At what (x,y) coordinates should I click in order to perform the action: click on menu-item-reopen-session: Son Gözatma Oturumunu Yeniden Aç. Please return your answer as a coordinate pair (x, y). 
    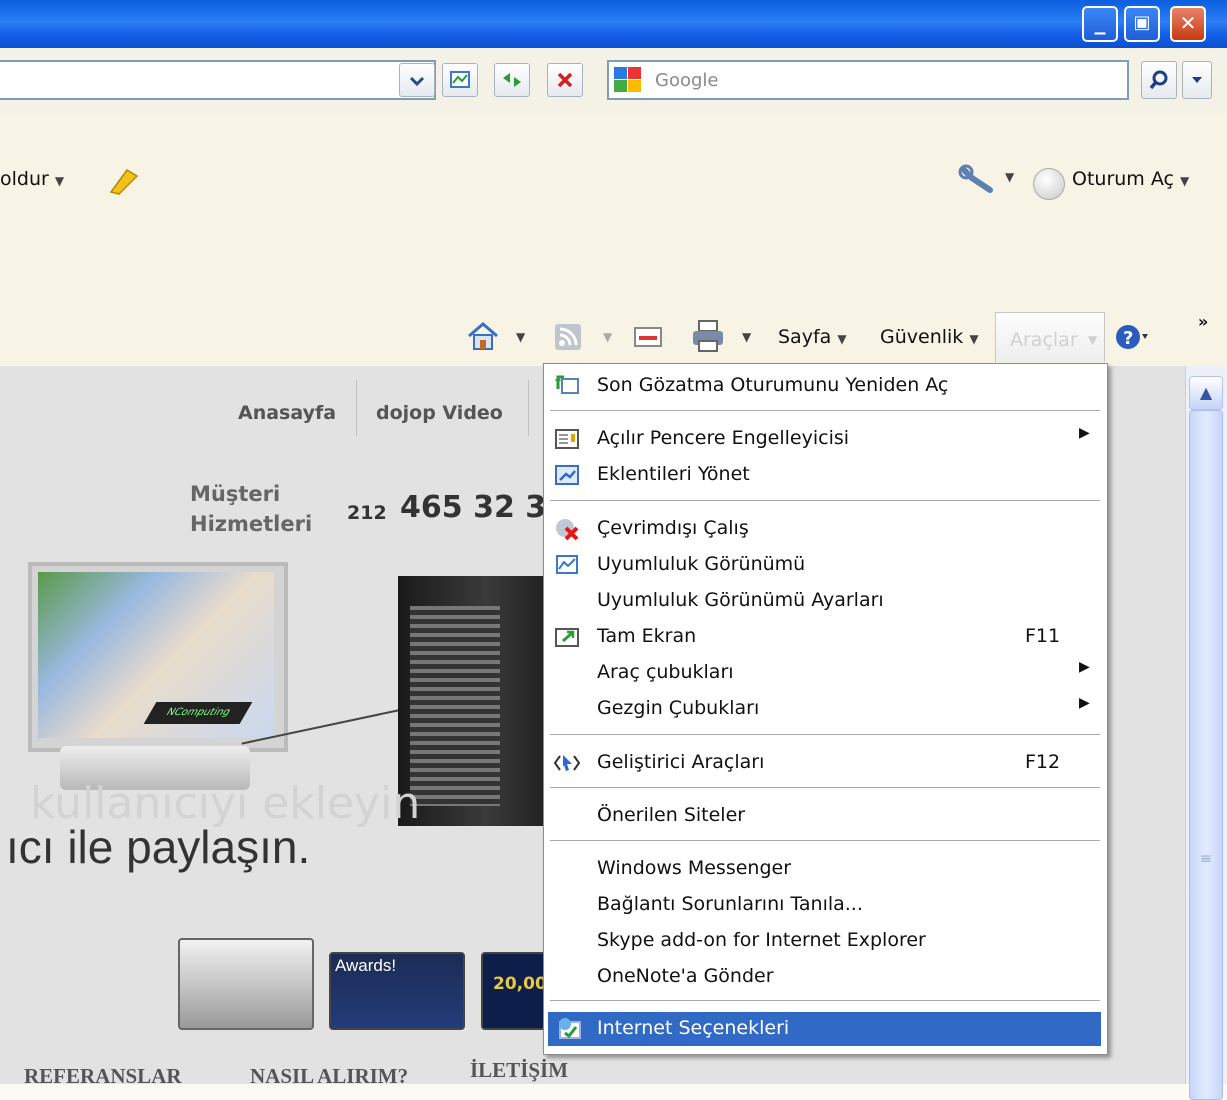
    Looking at the image, I should click on (824, 386).